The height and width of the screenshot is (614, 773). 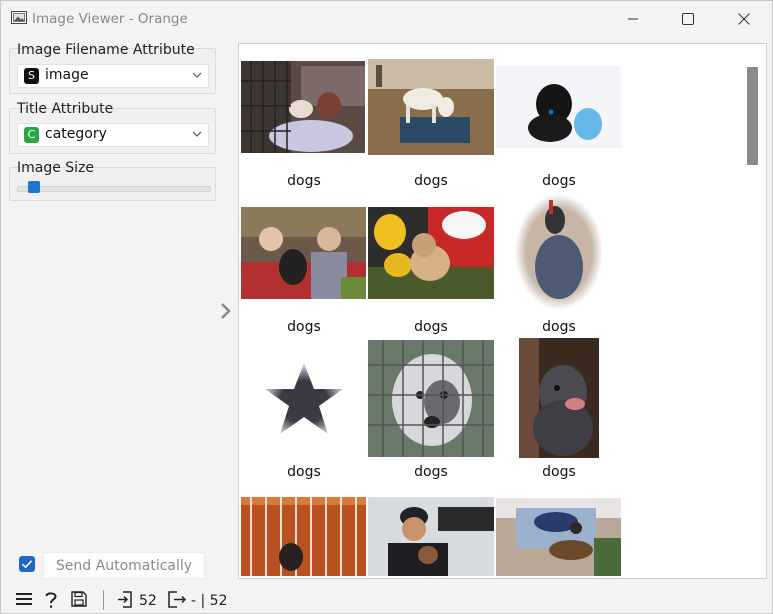 What do you see at coordinates (110, 19) in the screenshot?
I see `window-title: Image Viewer - Orange` at bounding box center [110, 19].